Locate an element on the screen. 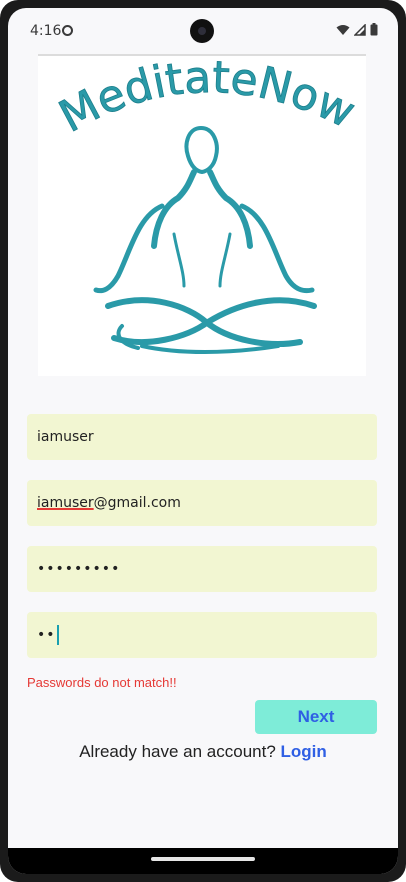 The width and height of the screenshot is (406, 882). login-prompt-text: Already have an account? is located at coordinates (177, 751).